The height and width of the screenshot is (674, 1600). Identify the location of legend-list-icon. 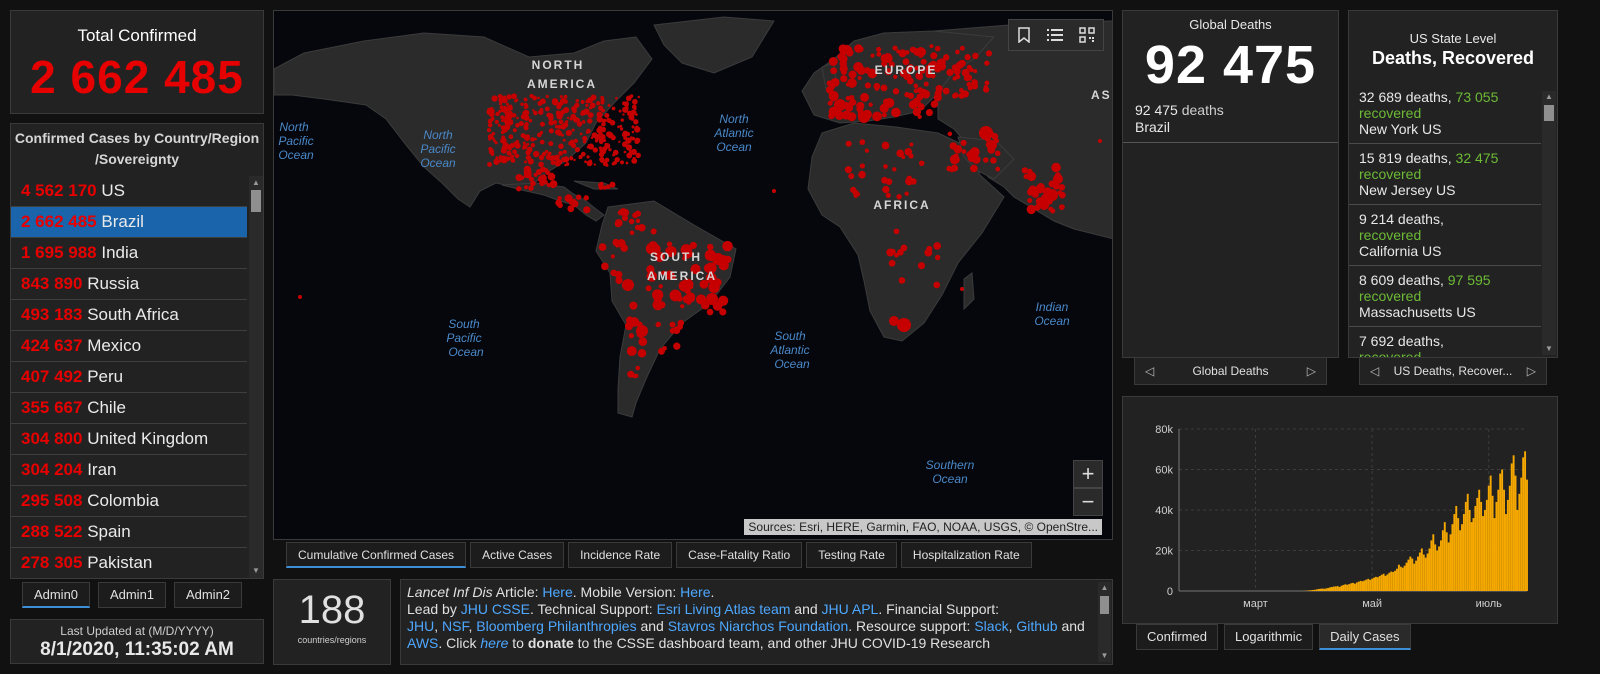
(1055, 35).